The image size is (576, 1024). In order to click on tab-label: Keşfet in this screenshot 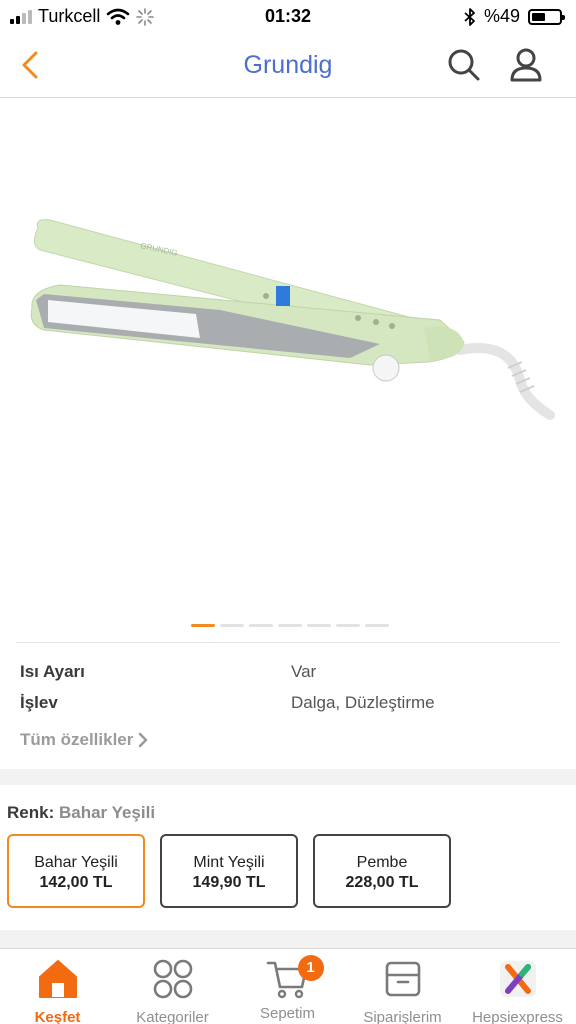, I will do `click(57, 1016)`.